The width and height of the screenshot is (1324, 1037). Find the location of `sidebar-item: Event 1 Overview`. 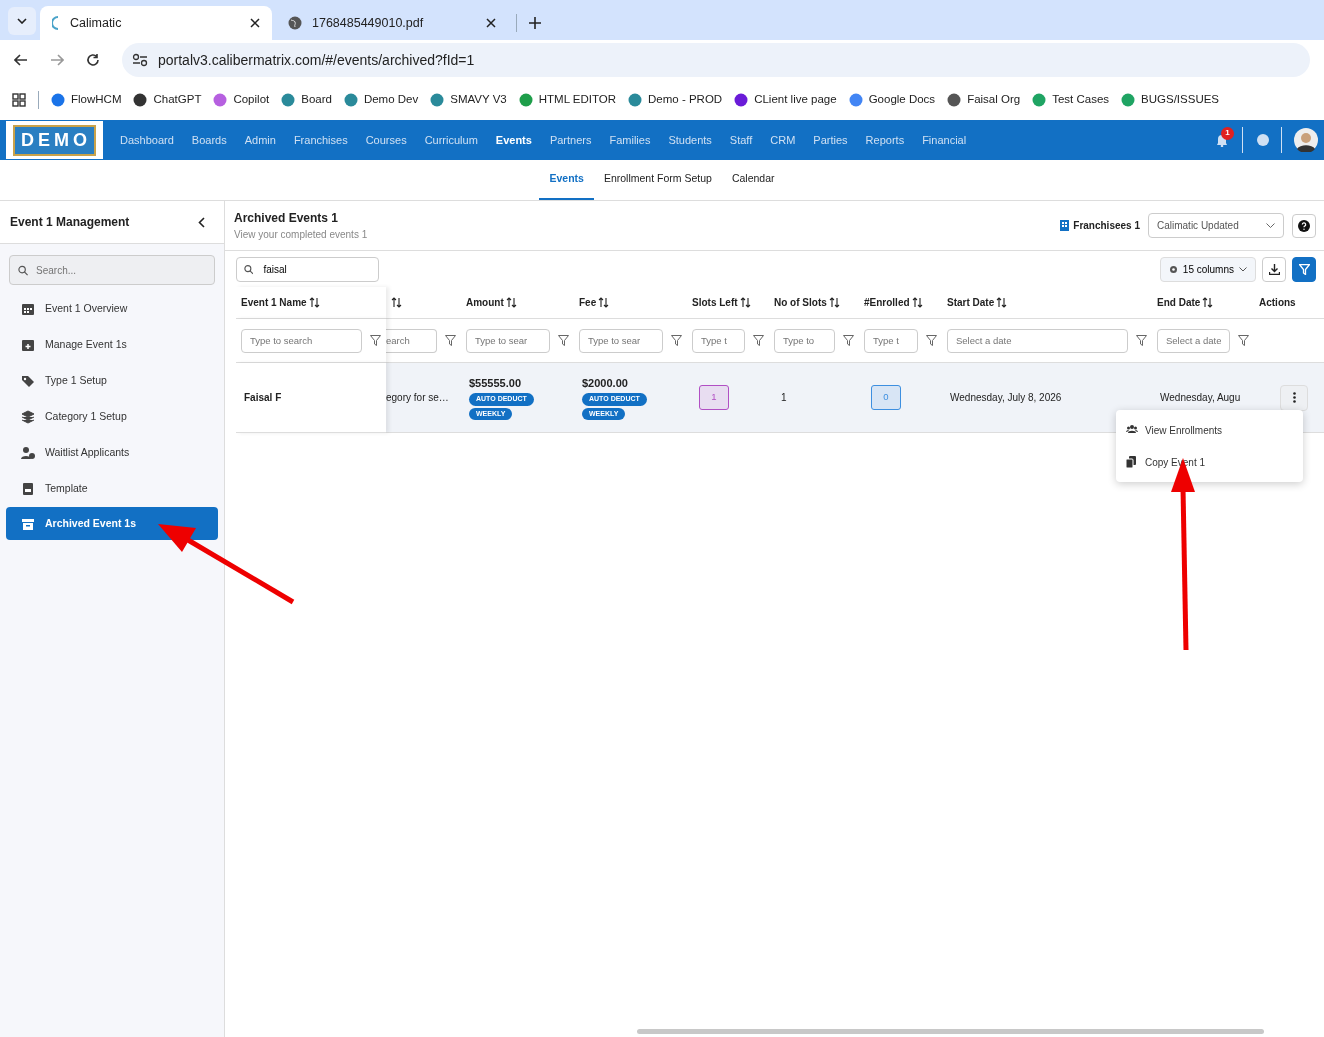

sidebar-item: Event 1 Overview is located at coordinates (112, 309).